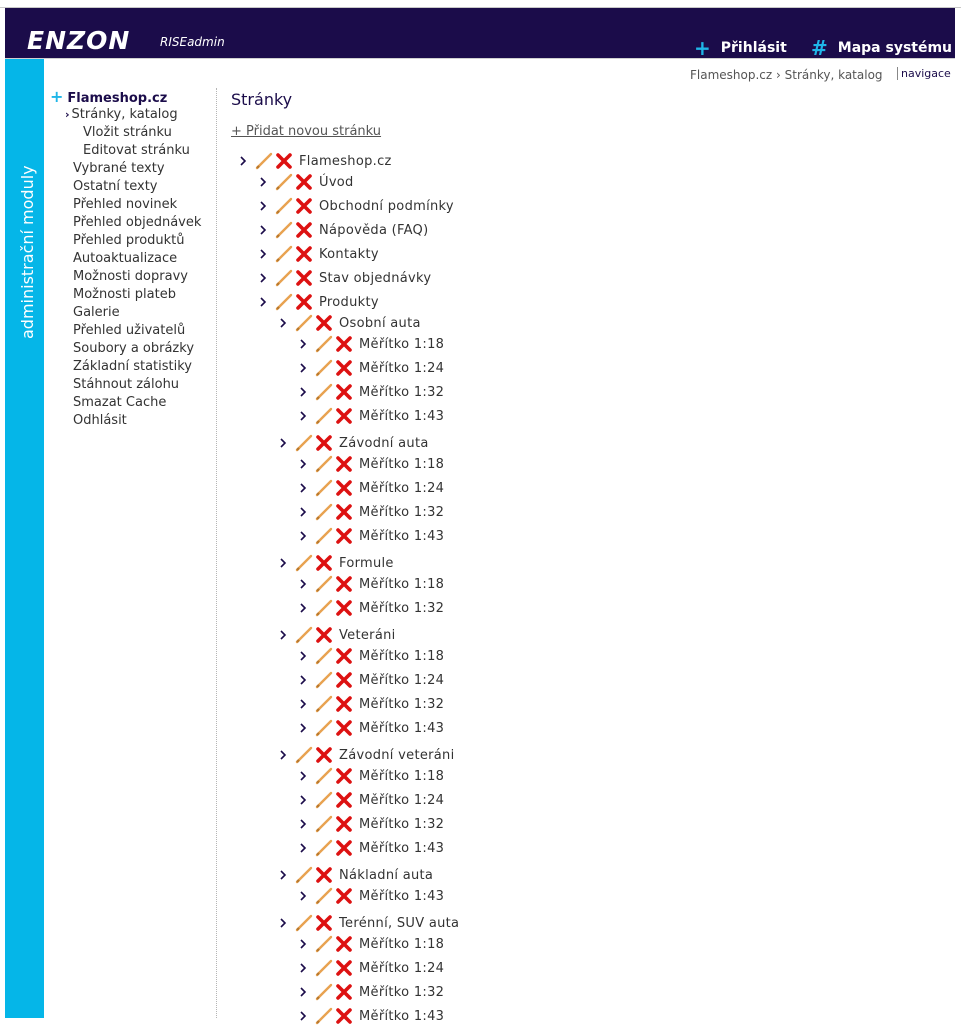 The width and height of the screenshot is (961, 1027). I want to click on tree-item-label: Nápověda (FAQ), so click(373, 230).